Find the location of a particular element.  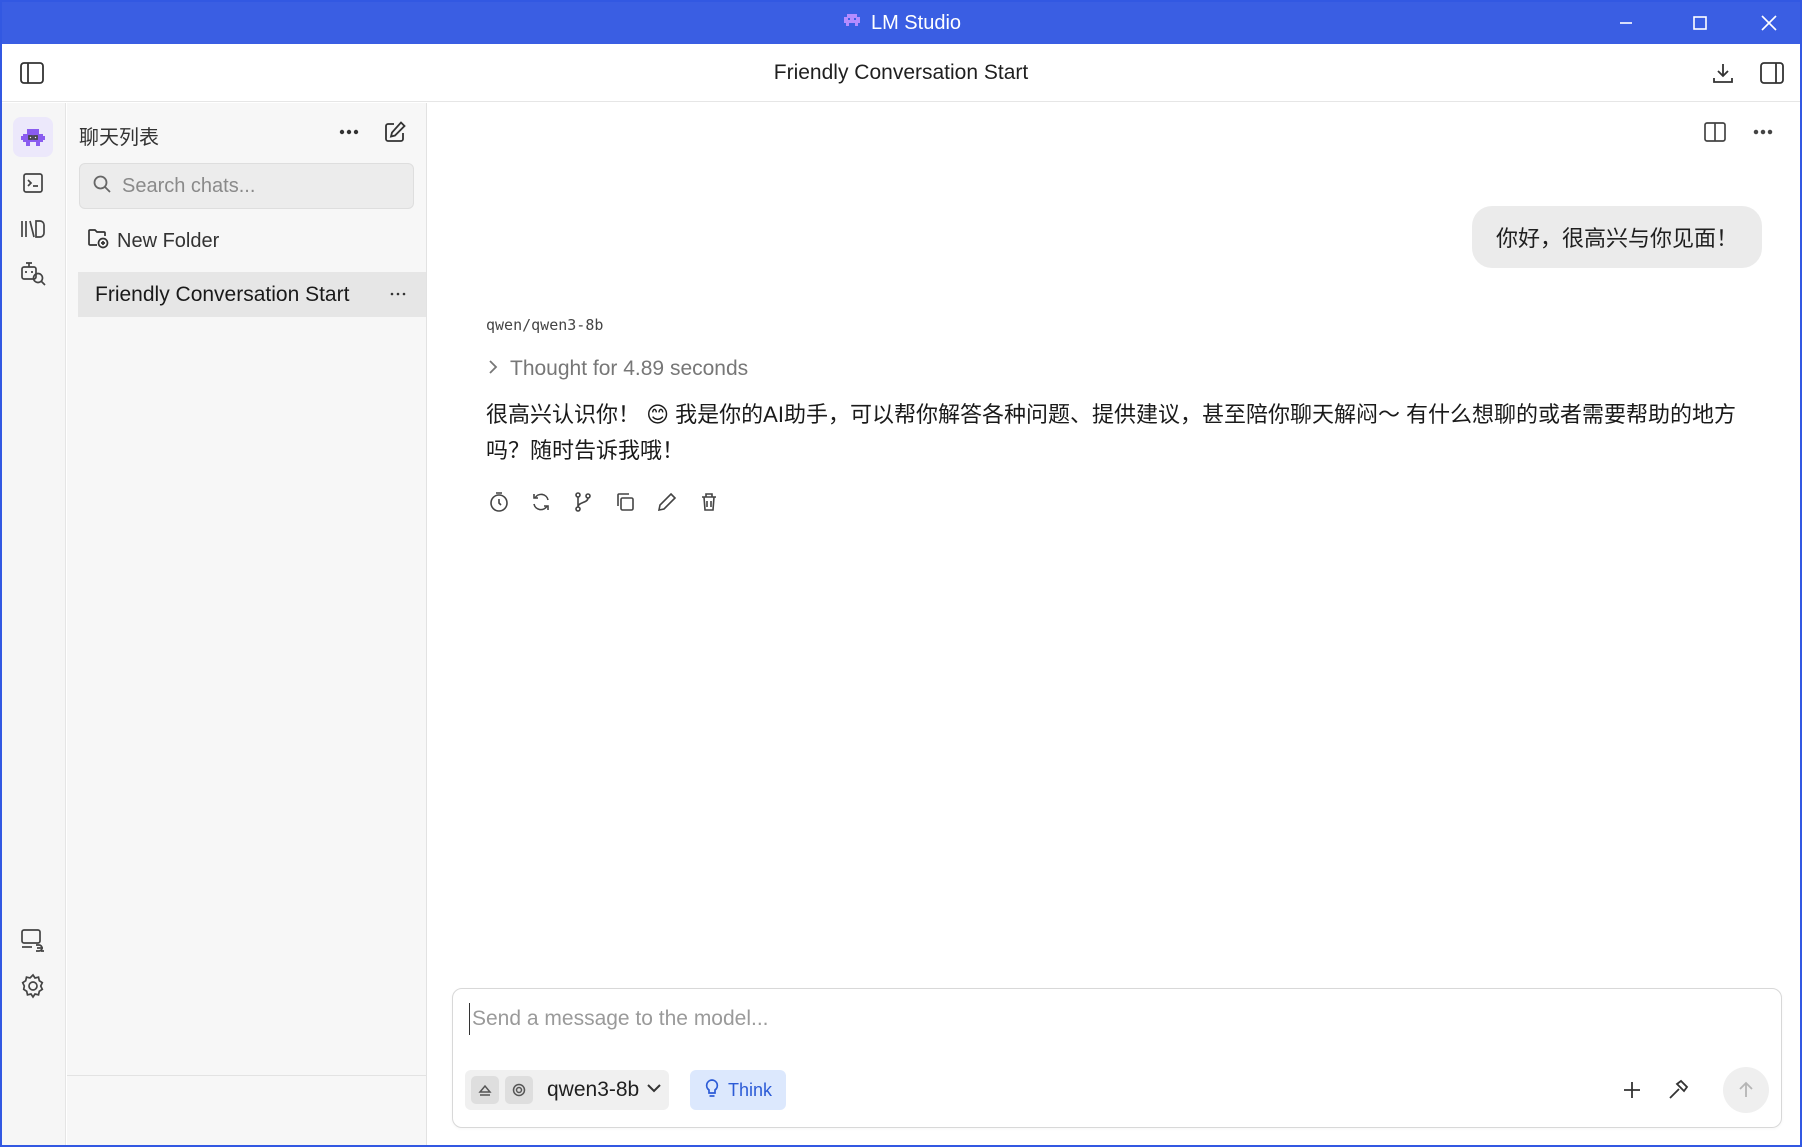

thought-toggle: Thought for 4.89 seconds is located at coordinates (617, 369).